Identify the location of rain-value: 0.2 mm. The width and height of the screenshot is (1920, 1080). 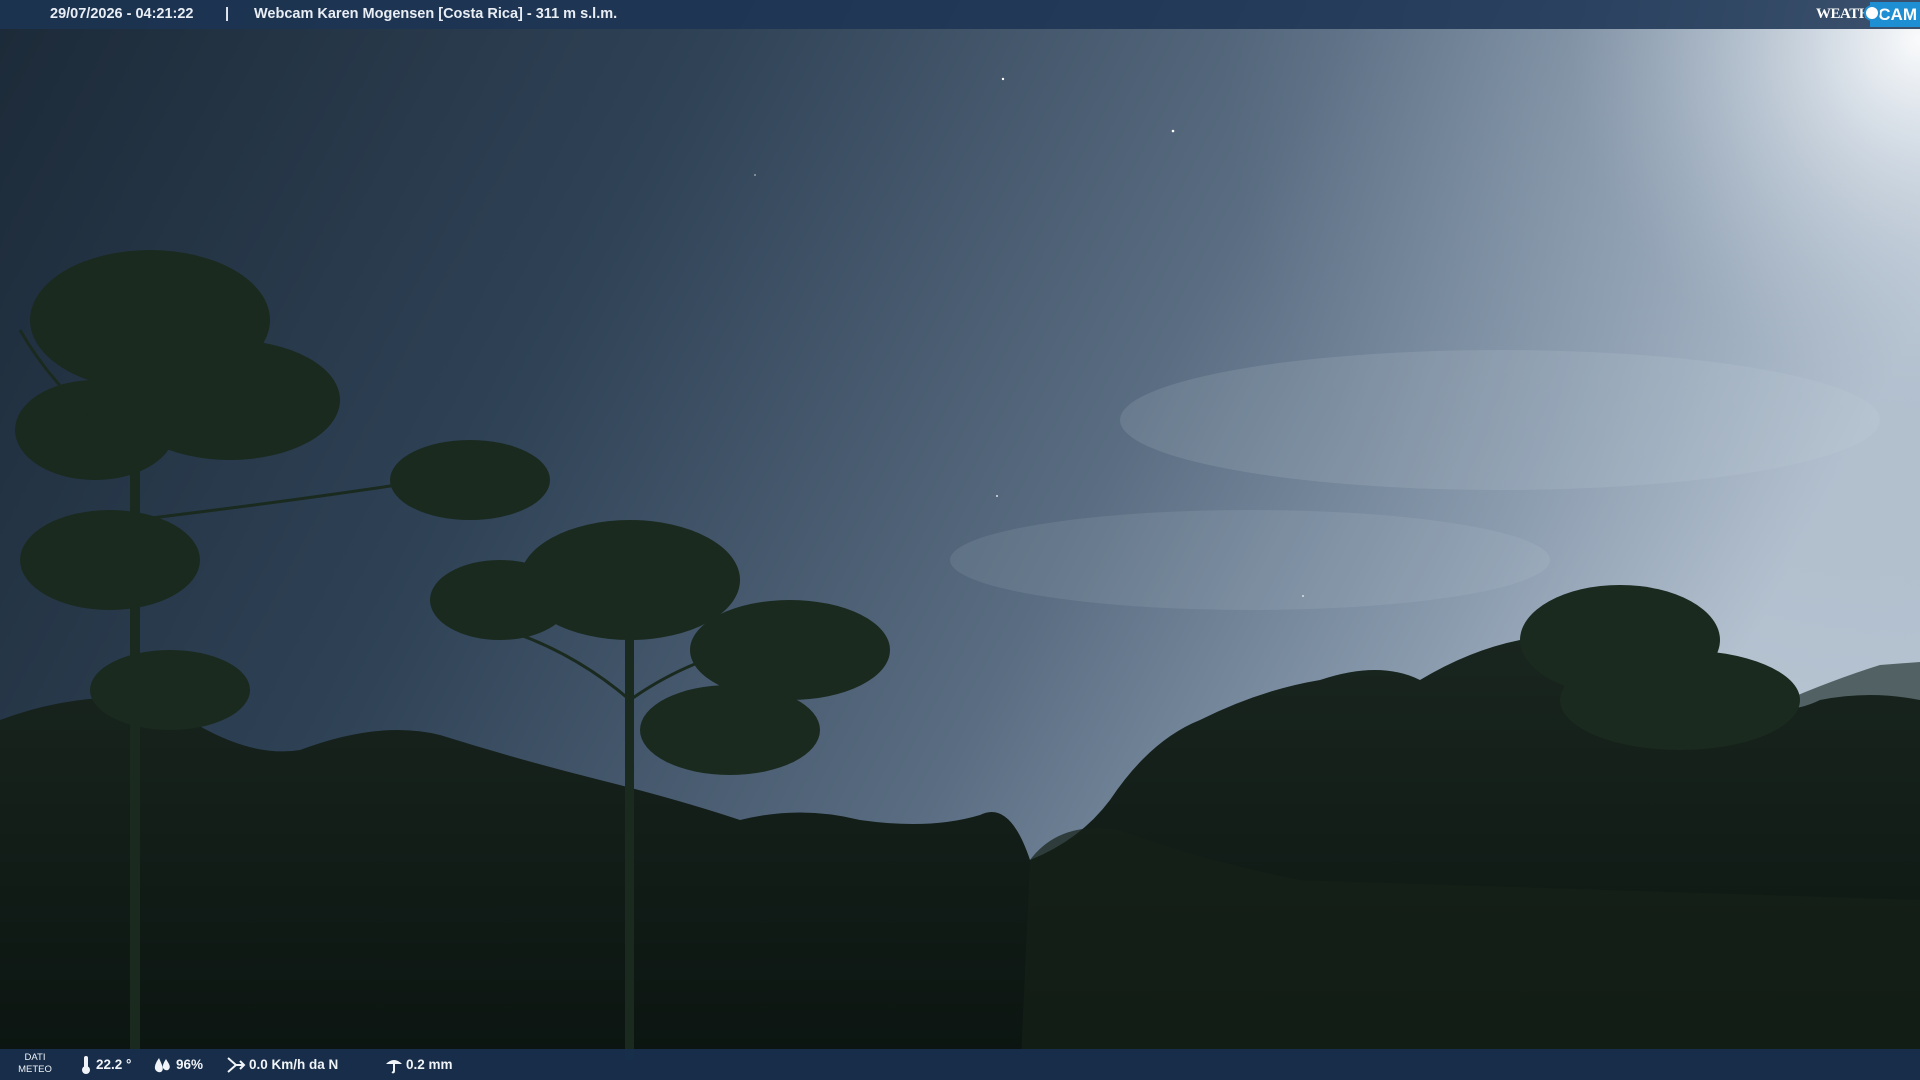
(429, 1064).